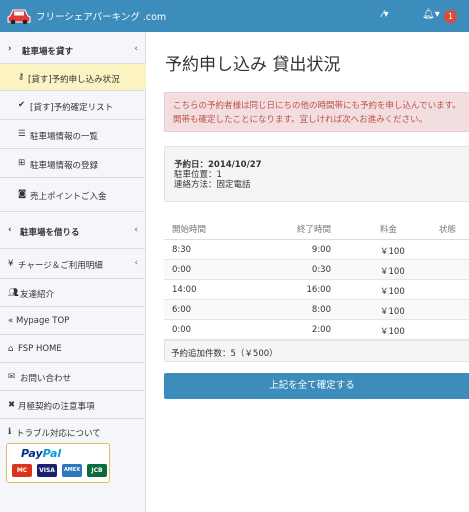 The width and height of the screenshot is (469, 512). Describe the element at coordinates (12, 405) in the screenshot. I see `times-icon: ✖` at that location.